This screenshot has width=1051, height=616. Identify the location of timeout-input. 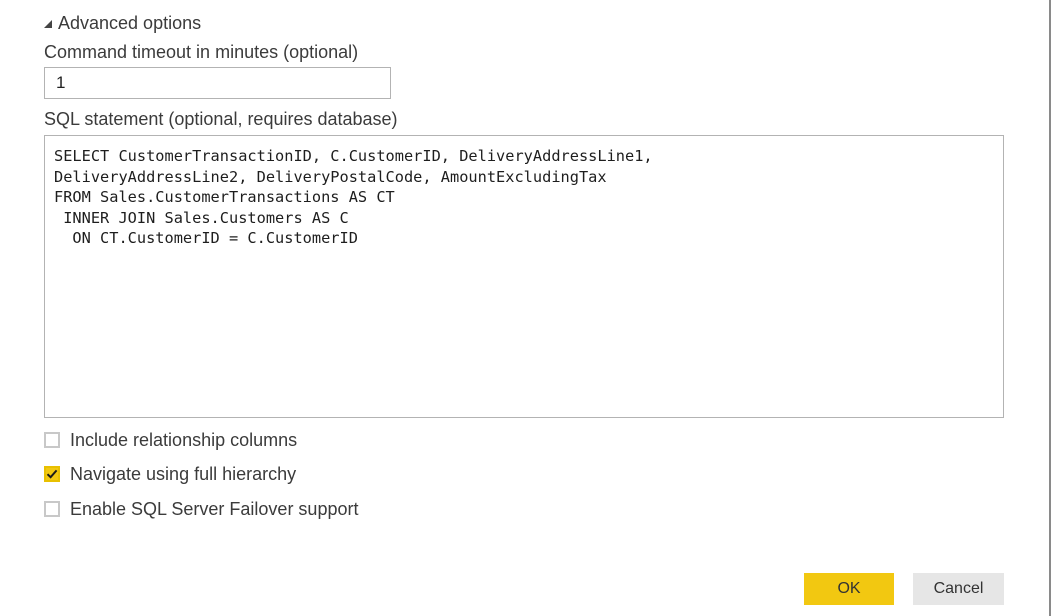
(217, 83).